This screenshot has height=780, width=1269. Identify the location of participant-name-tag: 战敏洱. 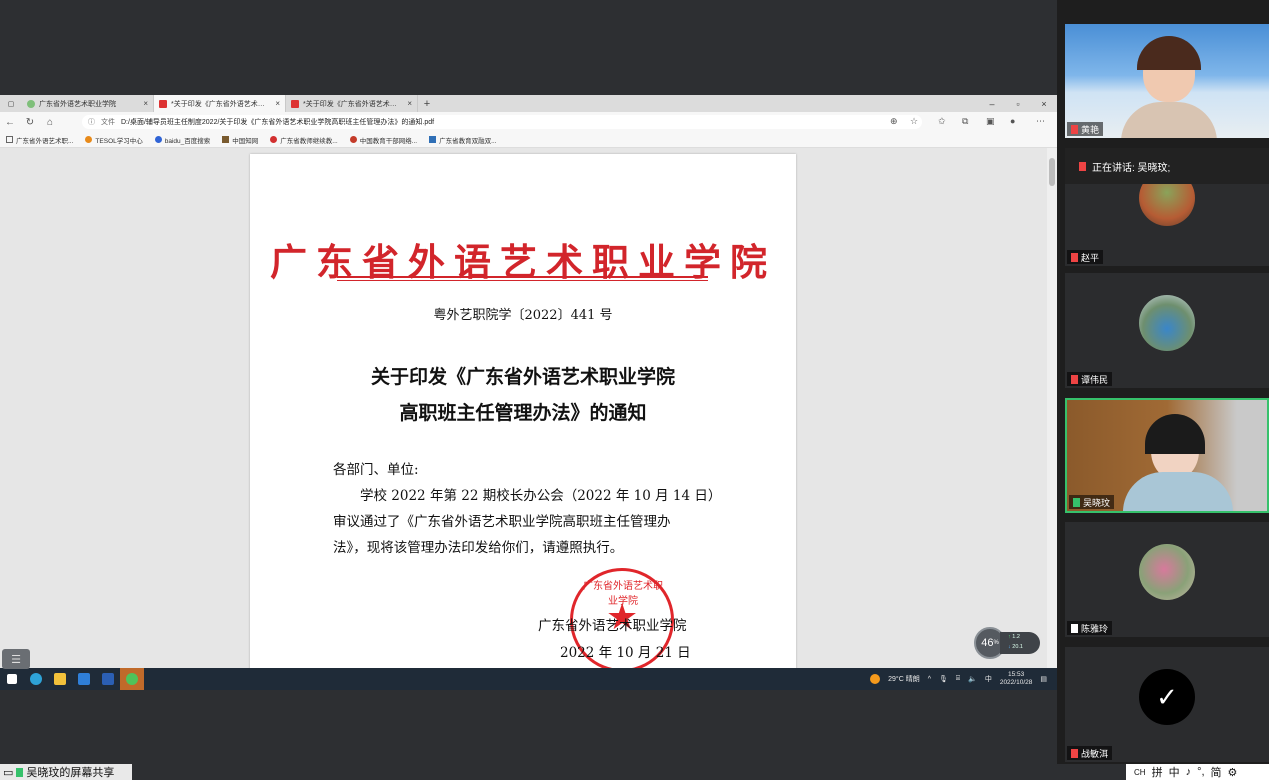
(1090, 753).